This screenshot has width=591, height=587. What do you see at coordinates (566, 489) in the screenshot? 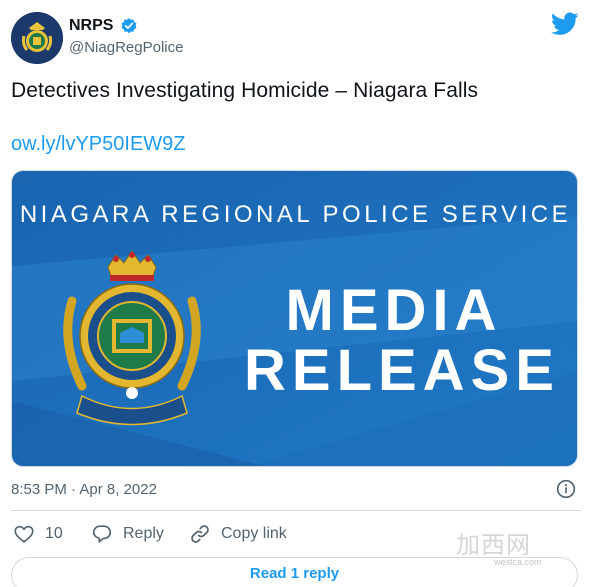
I see `info-icon` at bounding box center [566, 489].